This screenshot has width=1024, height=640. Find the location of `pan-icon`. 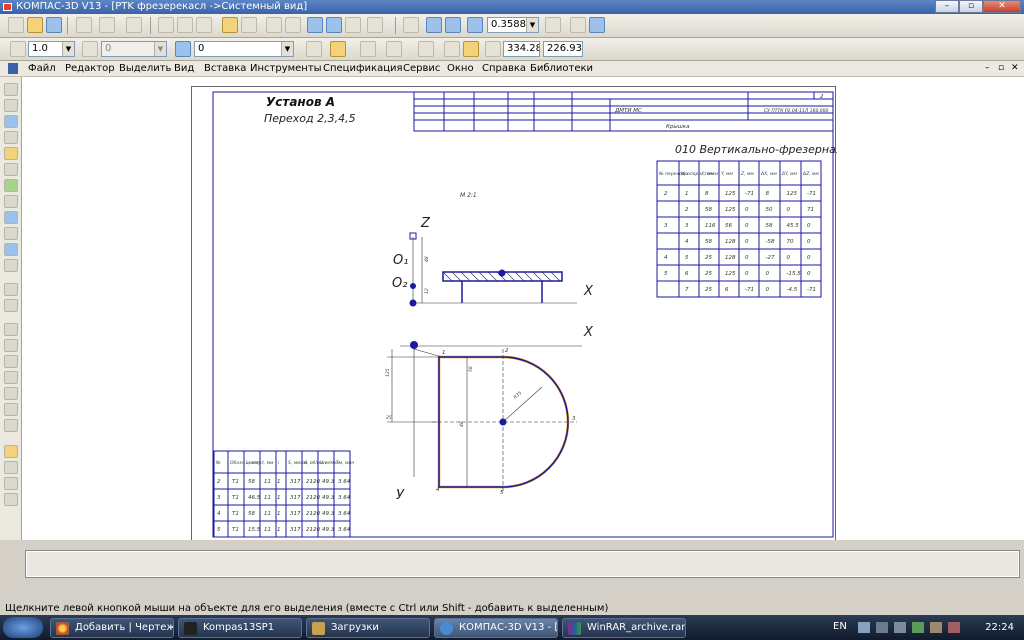

pan-icon is located at coordinates (553, 25).